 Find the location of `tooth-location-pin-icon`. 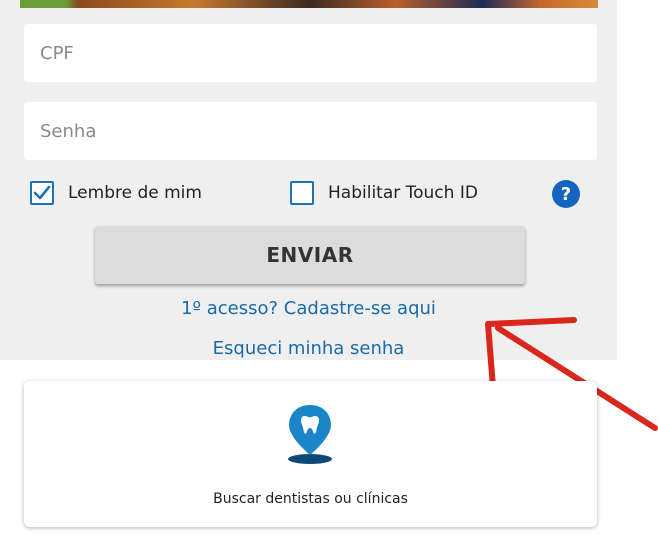

tooth-location-pin-icon is located at coordinates (310, 434).